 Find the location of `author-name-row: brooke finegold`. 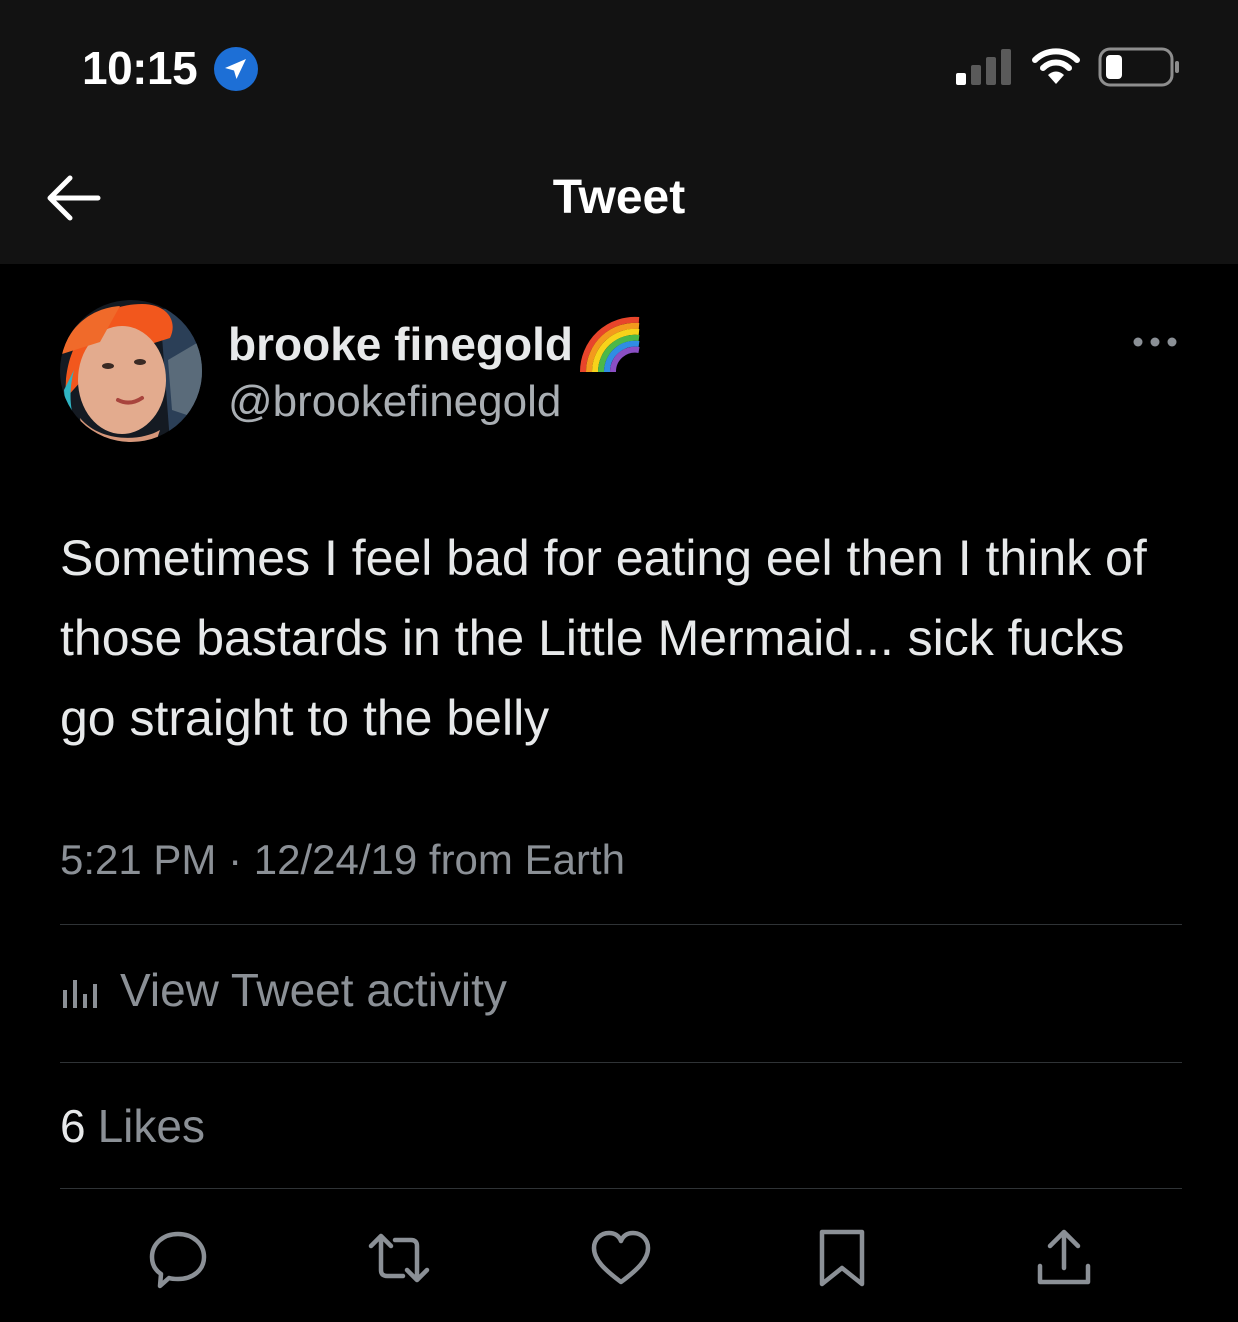

author-name-row: brooke finegold is located at coordinates (434, 344).